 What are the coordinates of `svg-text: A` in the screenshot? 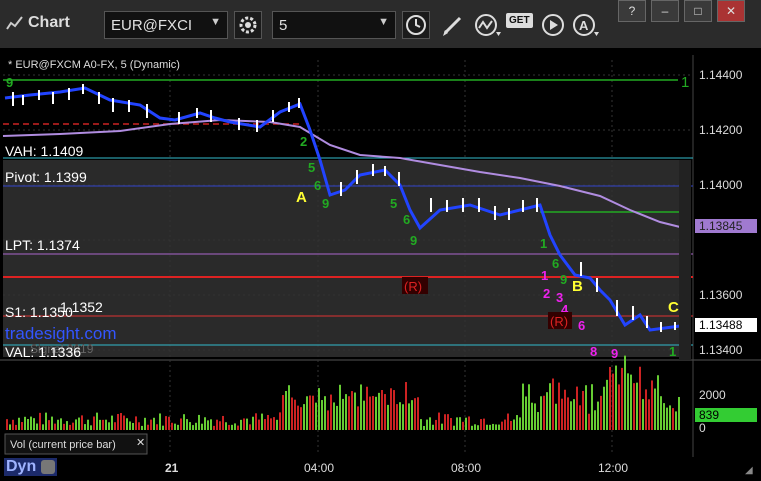 It's located at (584, 25).